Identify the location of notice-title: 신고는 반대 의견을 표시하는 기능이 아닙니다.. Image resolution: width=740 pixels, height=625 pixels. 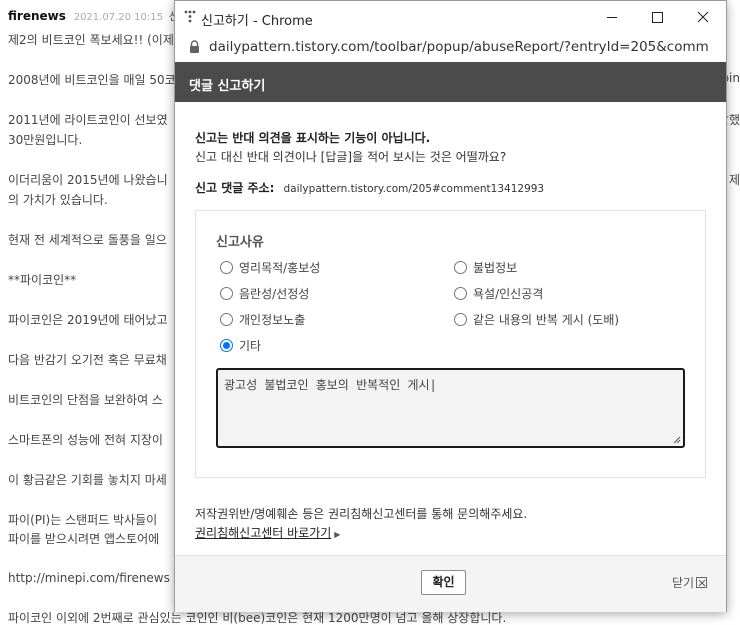
(313, 138).